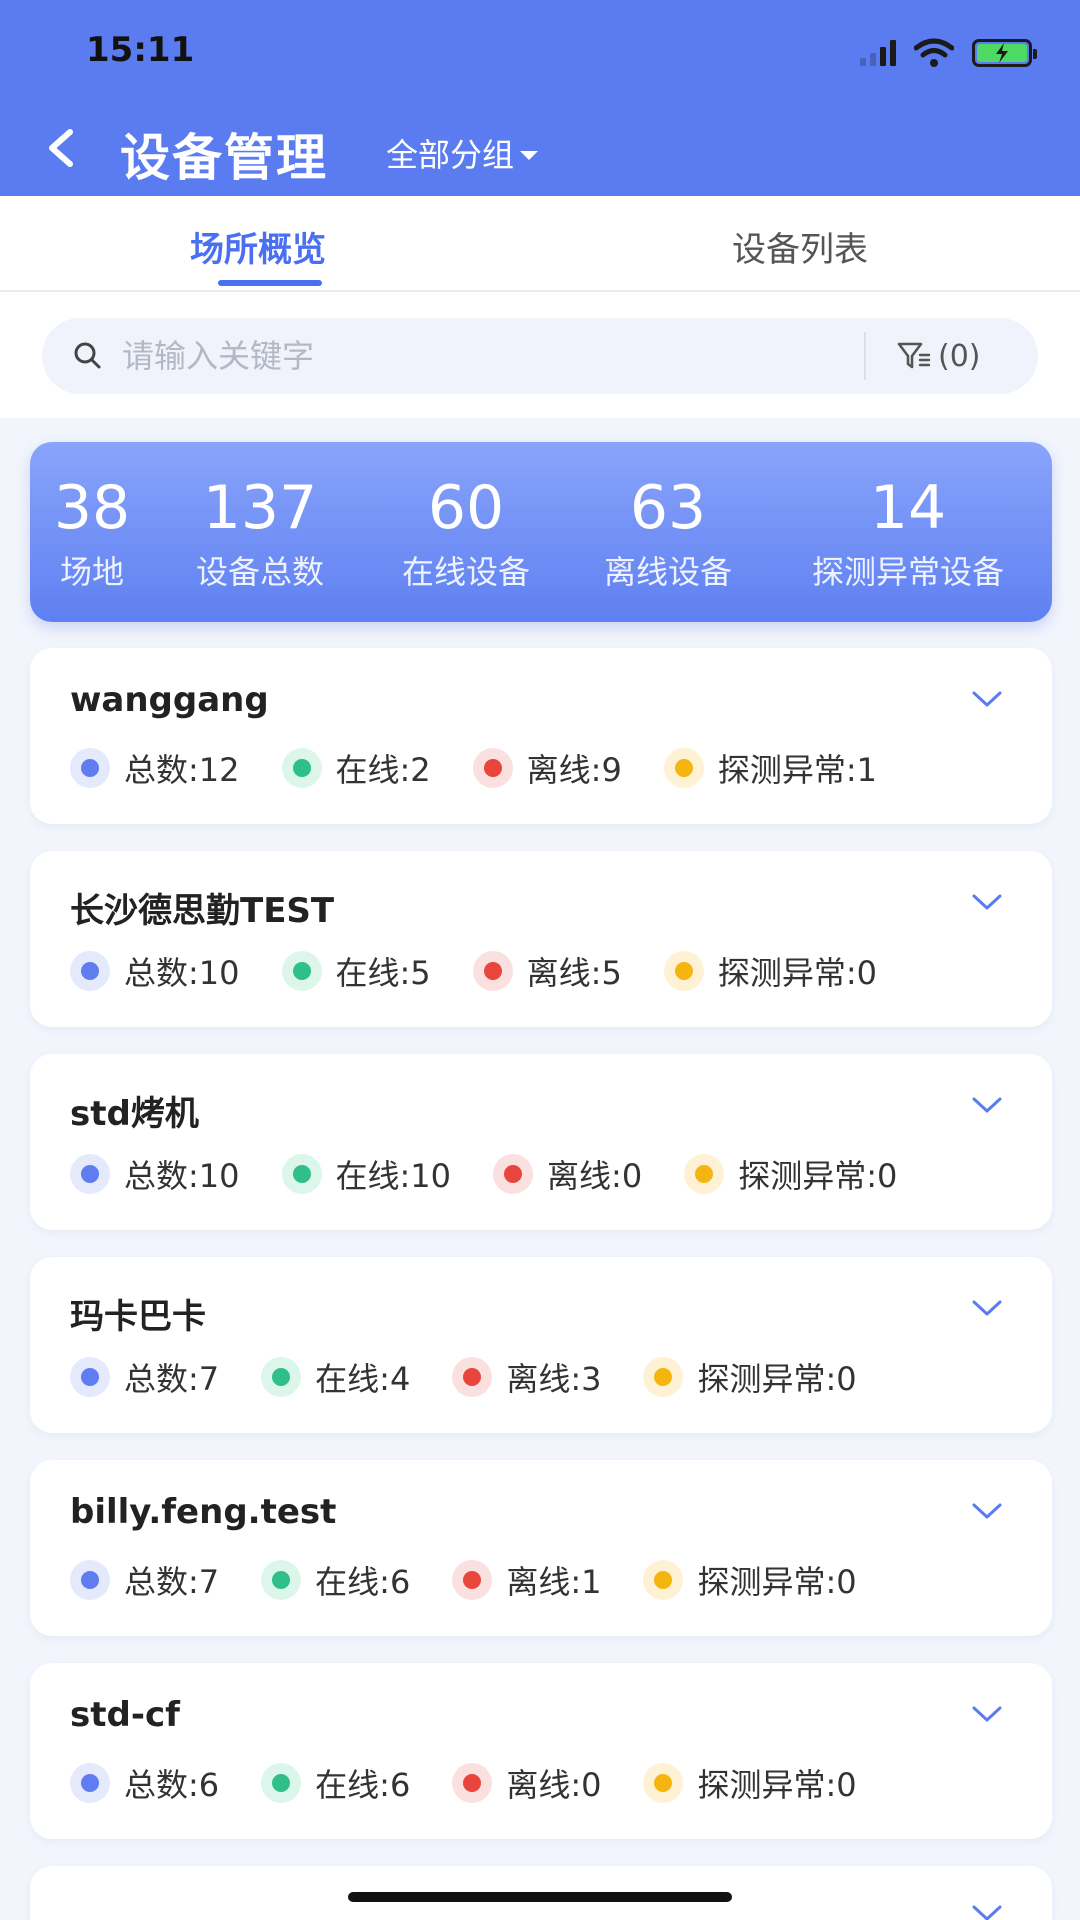  What do you see at coordinates (540, 98) in the screenshot?
I see `app-header: 15:11 设备管理 全部分组` at bounding box center [540, 98].